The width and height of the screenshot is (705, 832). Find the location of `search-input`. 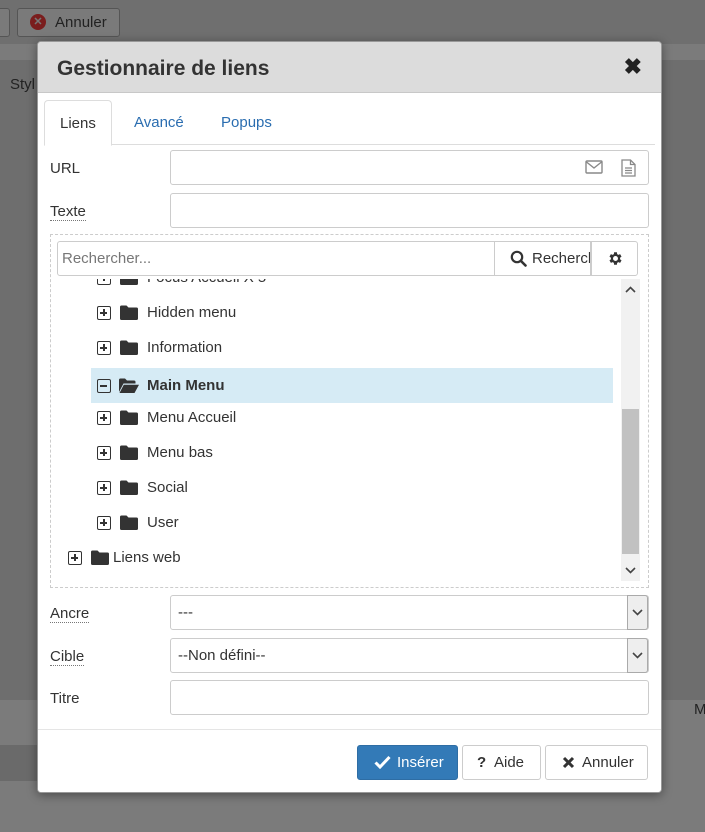

search-input is located at coordinates (276, 258).